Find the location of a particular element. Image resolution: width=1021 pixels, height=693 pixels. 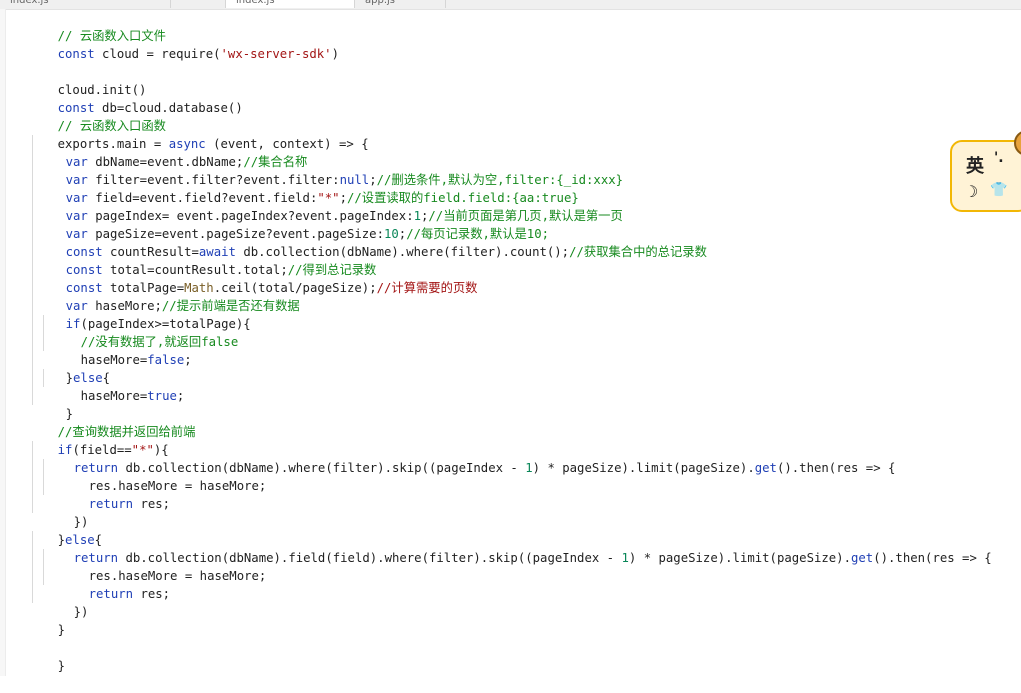

code-line: if(pageIndex>=totalPage){ is located at coordinates (143, 314).